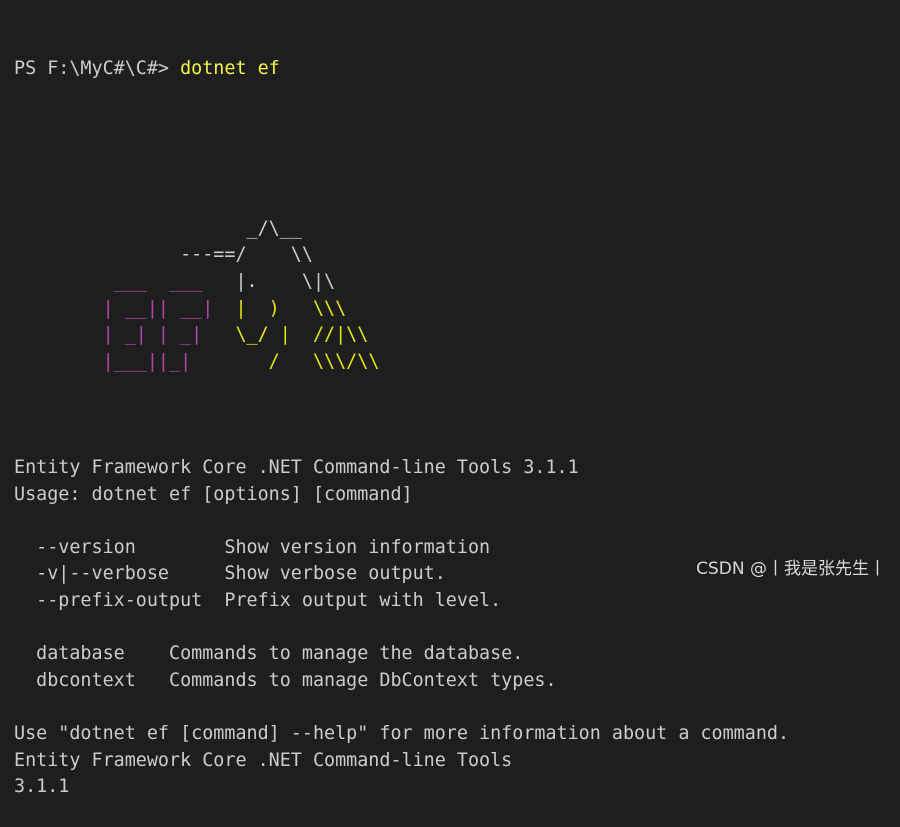  What do you see at coordinates (42, 787) in the screenshot?
I see `output-line: 3.1.1` at bounding box center [42, 787].